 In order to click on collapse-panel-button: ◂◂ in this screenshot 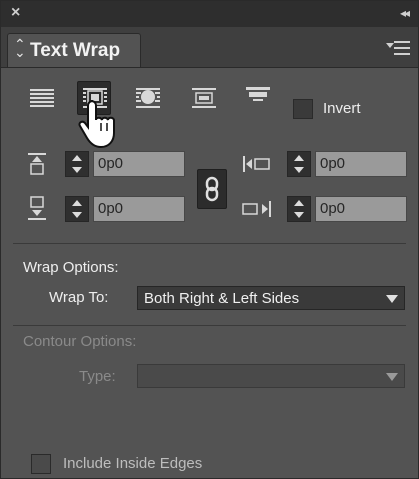, I will do `click(405, 13)`.